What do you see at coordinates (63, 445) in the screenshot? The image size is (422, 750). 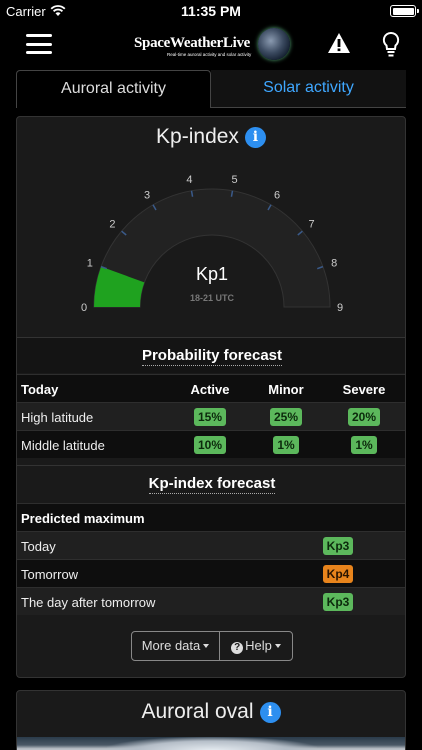 I see `row-label-middle-latitude: Middle latitude` at bounding box center [63, 445].